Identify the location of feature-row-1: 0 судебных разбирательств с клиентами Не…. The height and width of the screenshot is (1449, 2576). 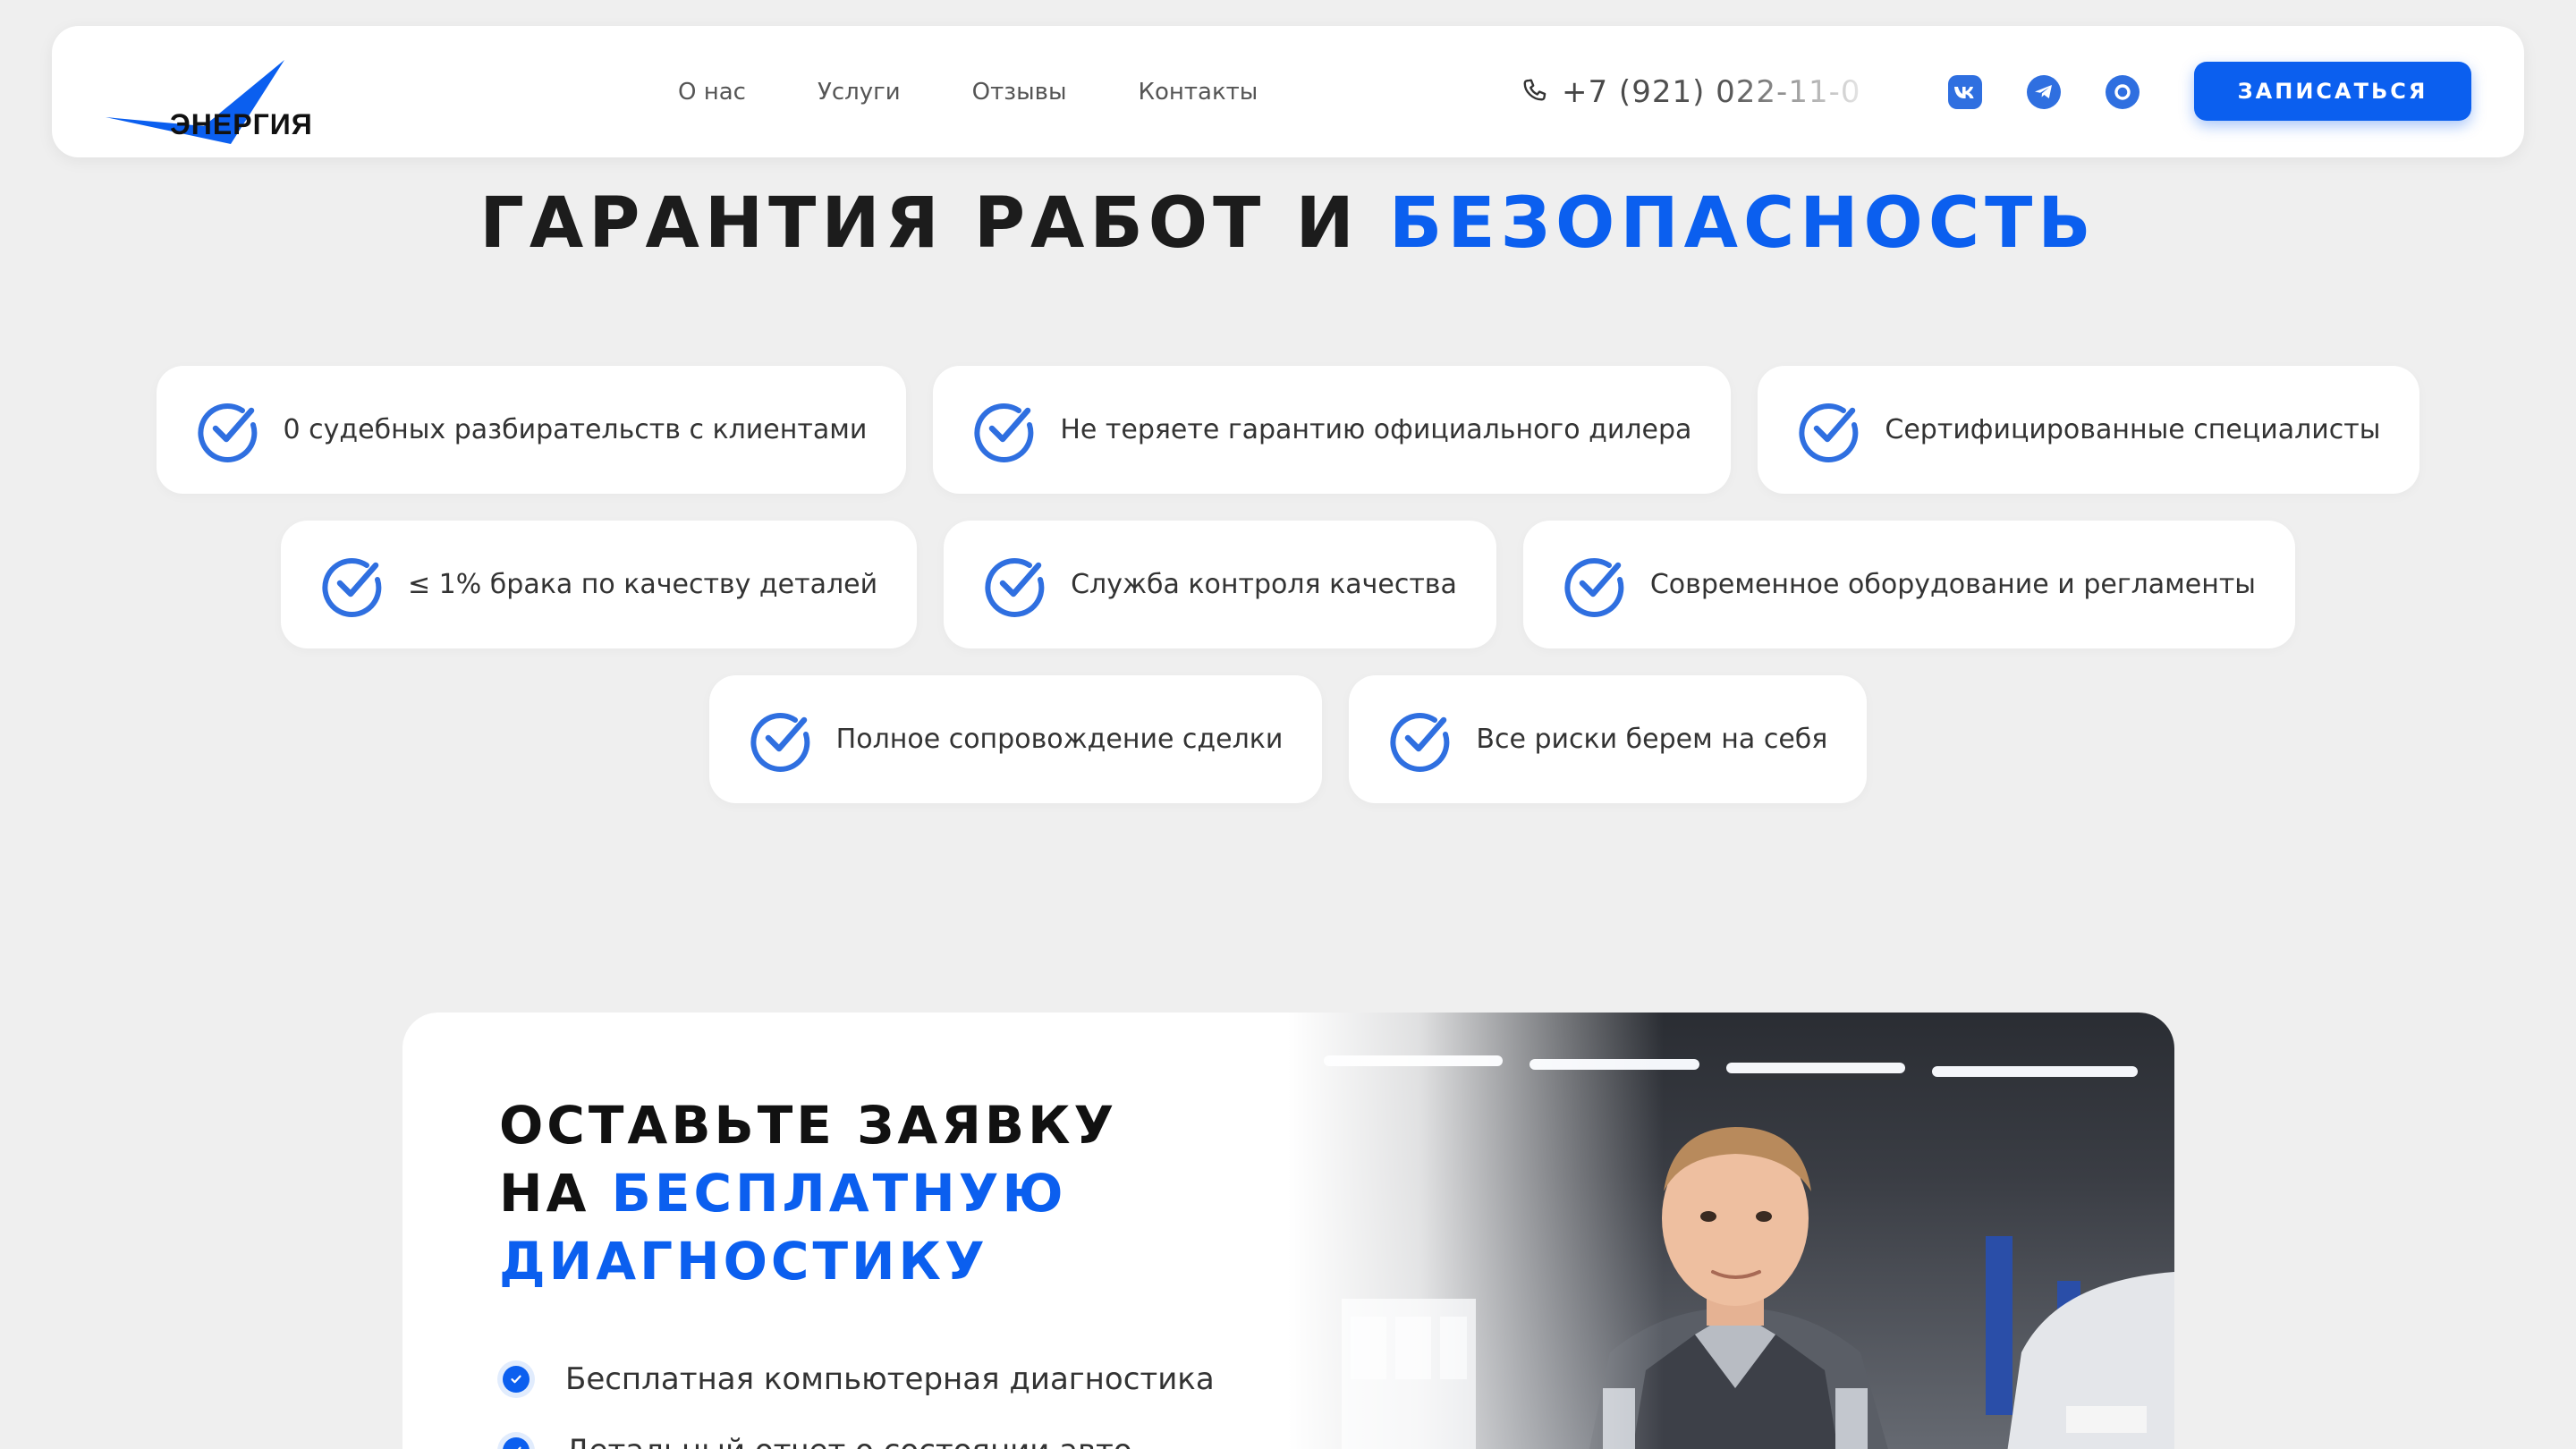
(1288, 430).